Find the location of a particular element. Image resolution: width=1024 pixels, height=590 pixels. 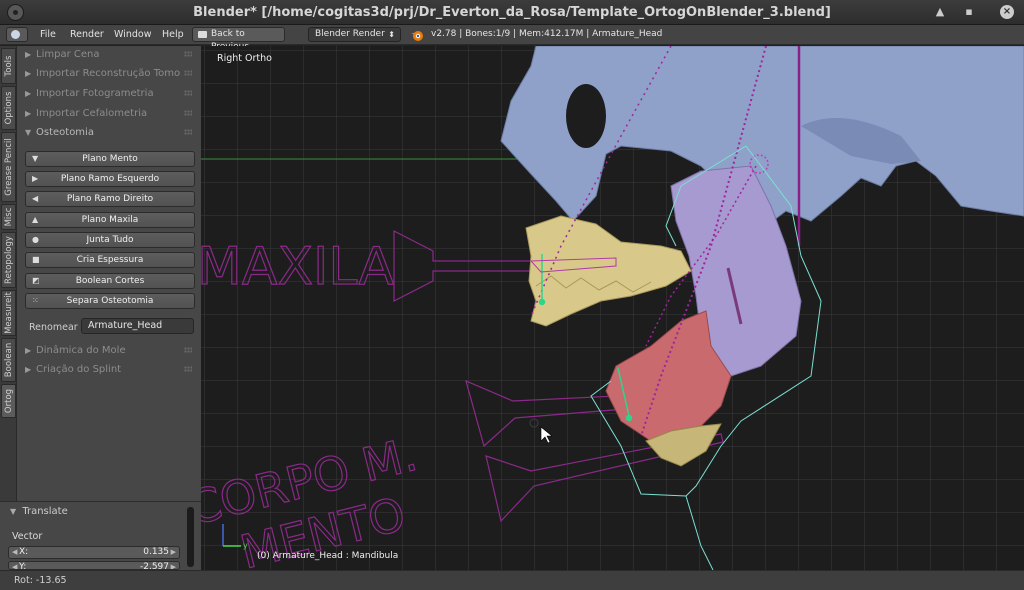

status-text: Rot: -13.65 is located at coordinates (40, 580).